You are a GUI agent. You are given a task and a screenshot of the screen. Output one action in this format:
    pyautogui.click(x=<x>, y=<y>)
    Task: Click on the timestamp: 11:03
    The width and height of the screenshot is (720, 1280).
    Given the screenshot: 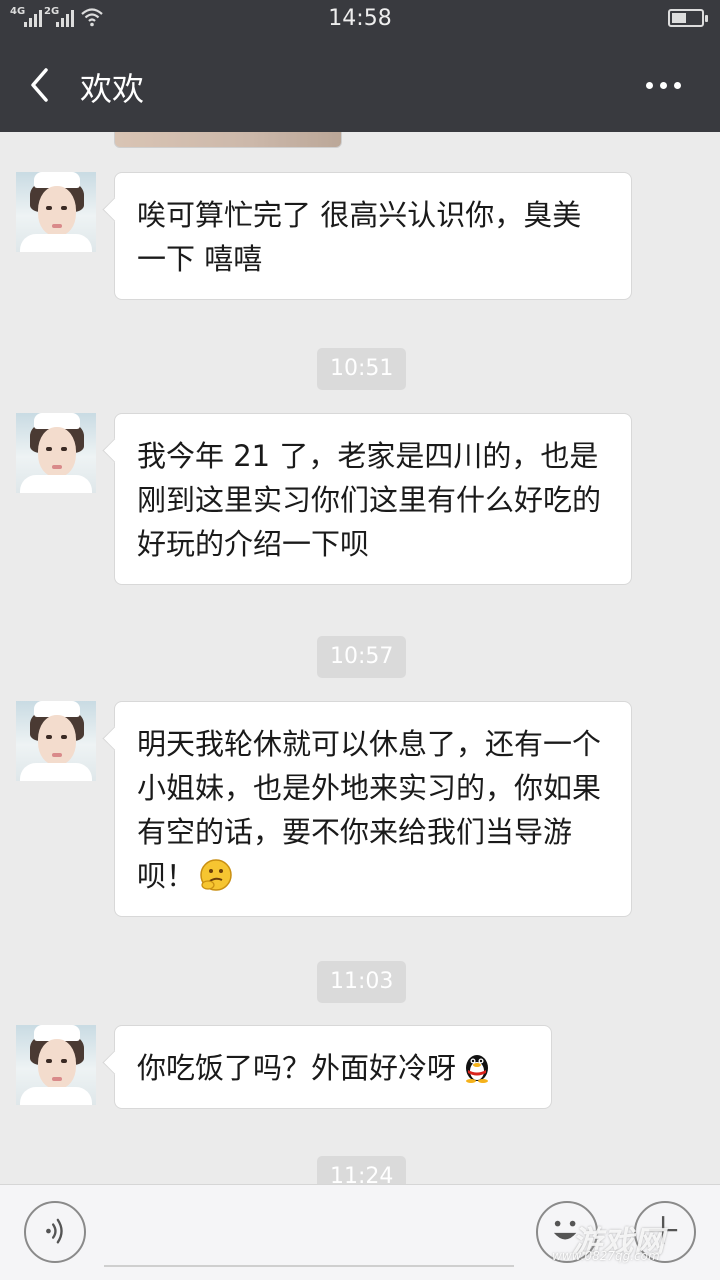 What is the action you would take?
    pyautogui.click(x=362, y=982)
    